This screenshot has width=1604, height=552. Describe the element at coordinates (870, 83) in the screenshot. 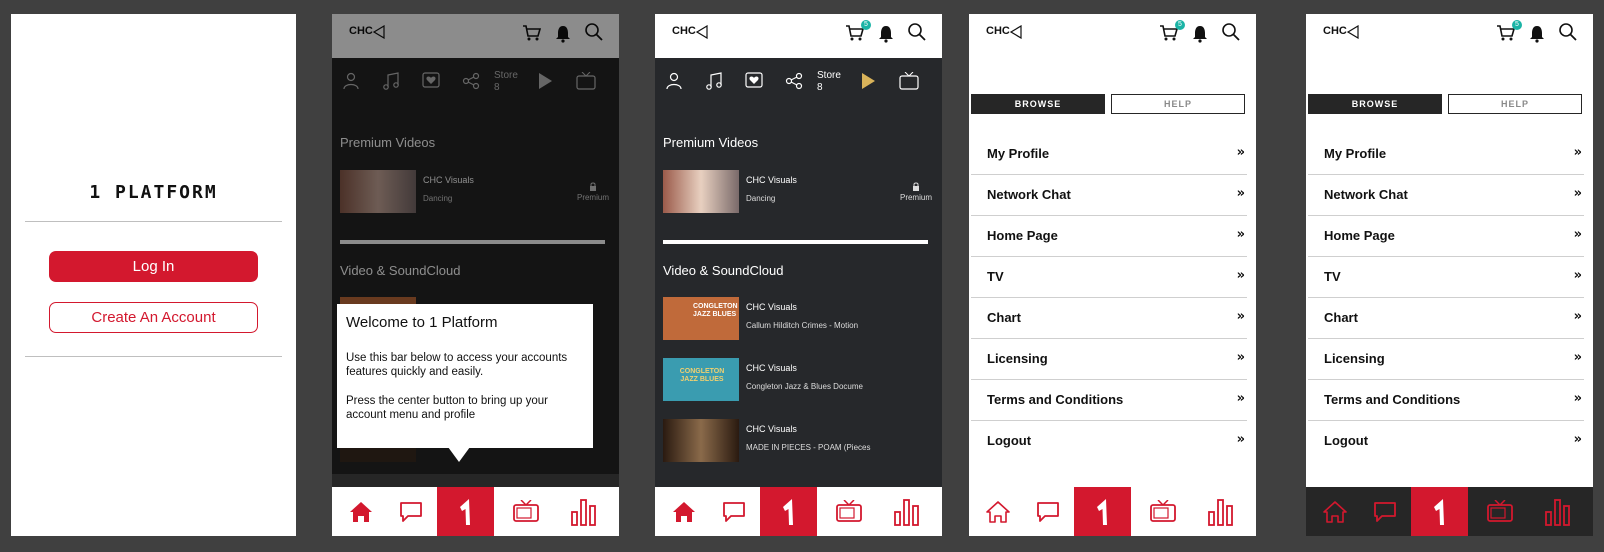

I see `play-icon` at that location.